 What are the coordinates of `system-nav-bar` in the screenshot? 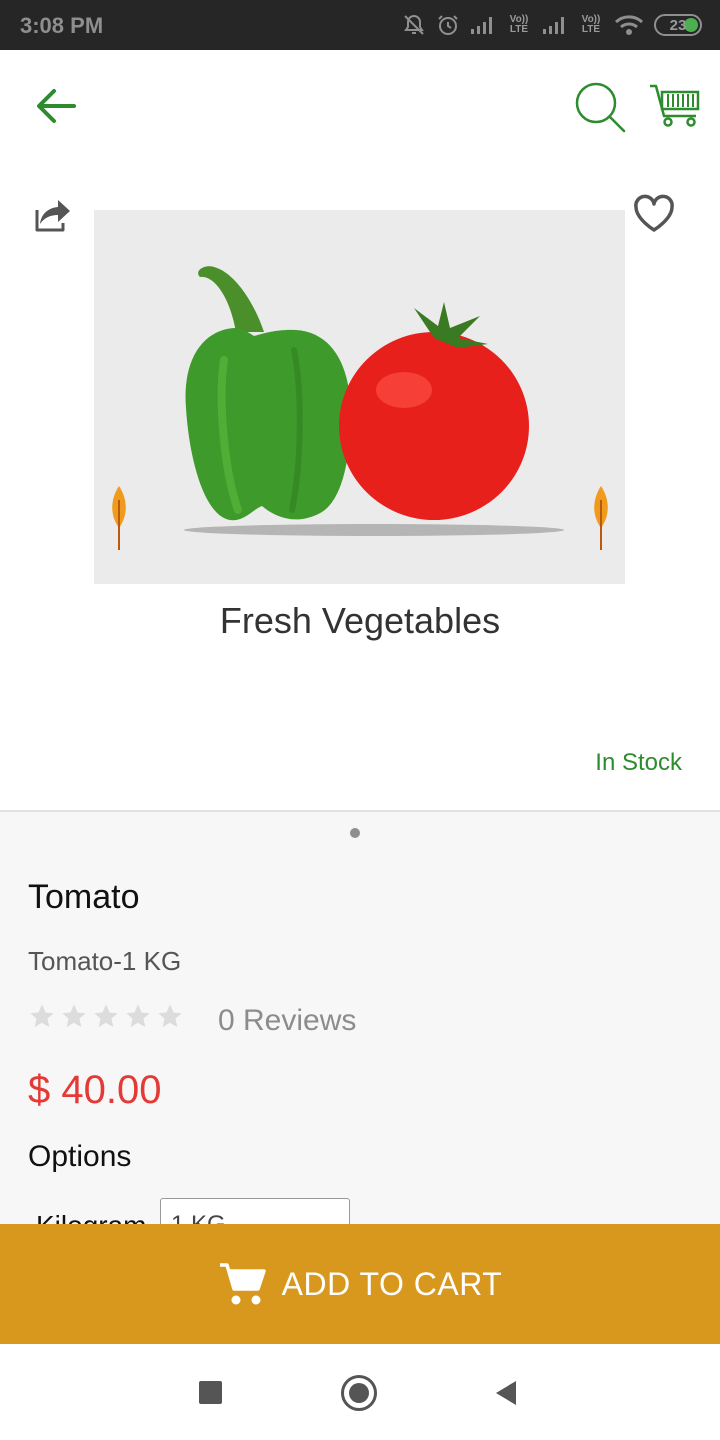 It's located at (360, 1392).